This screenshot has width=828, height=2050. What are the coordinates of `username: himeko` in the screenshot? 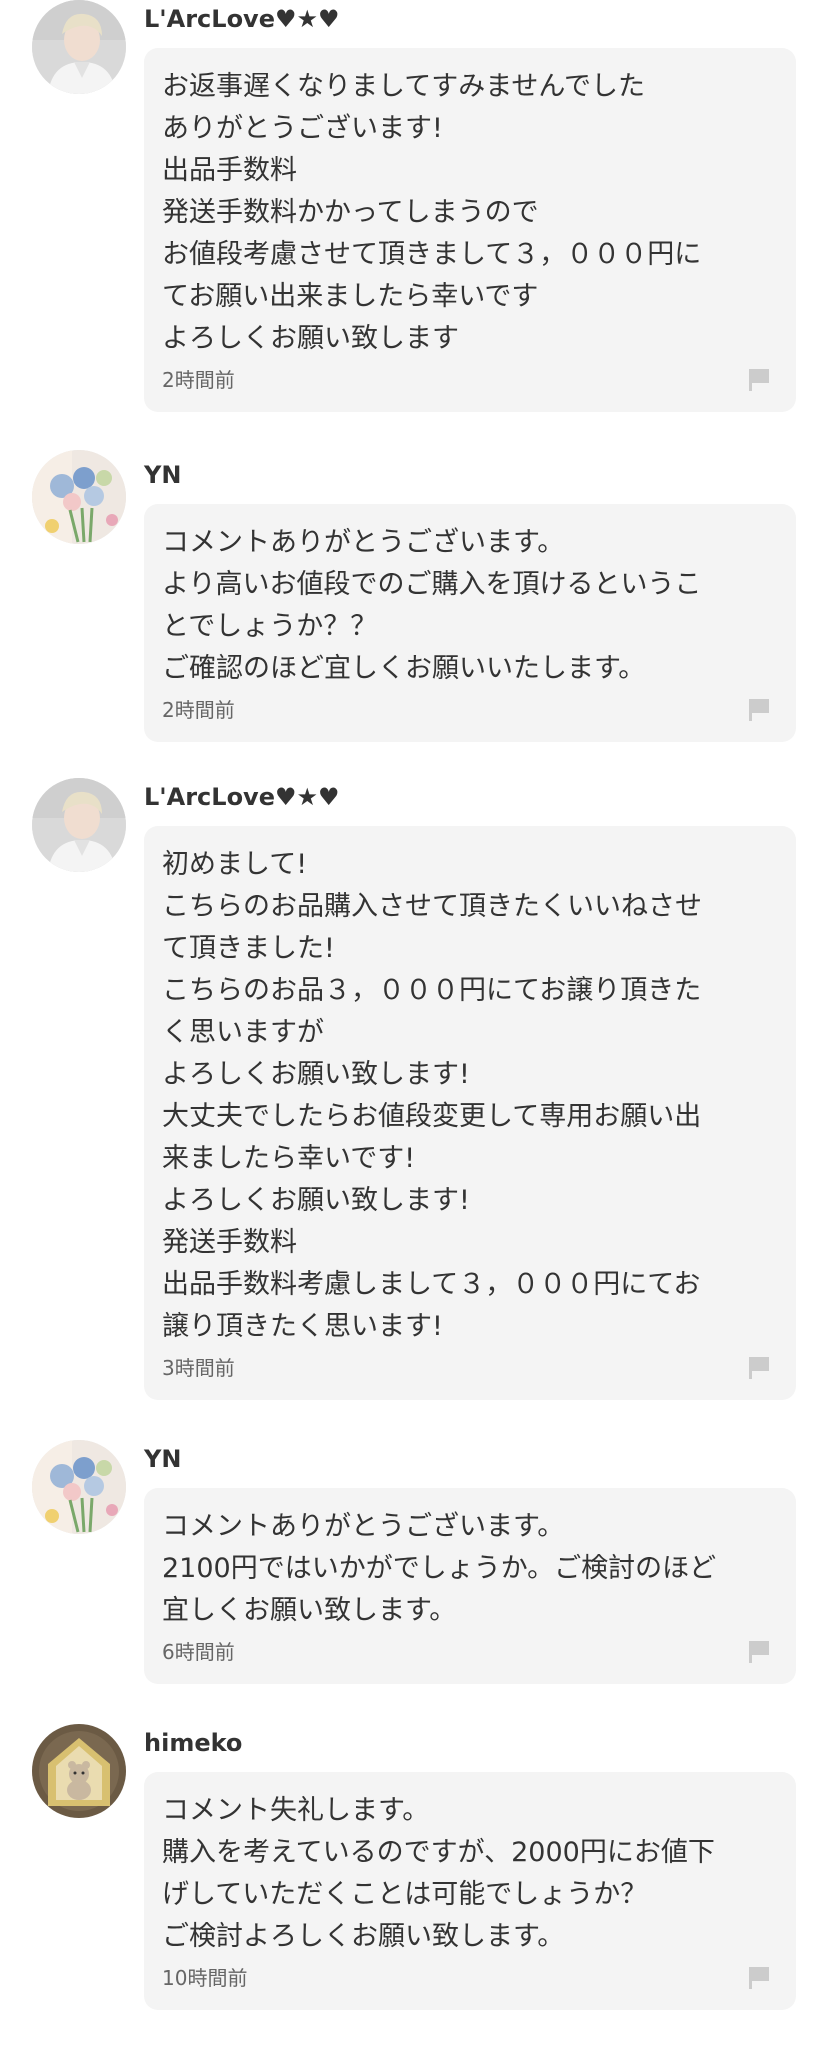 It's located at (193, 1743).